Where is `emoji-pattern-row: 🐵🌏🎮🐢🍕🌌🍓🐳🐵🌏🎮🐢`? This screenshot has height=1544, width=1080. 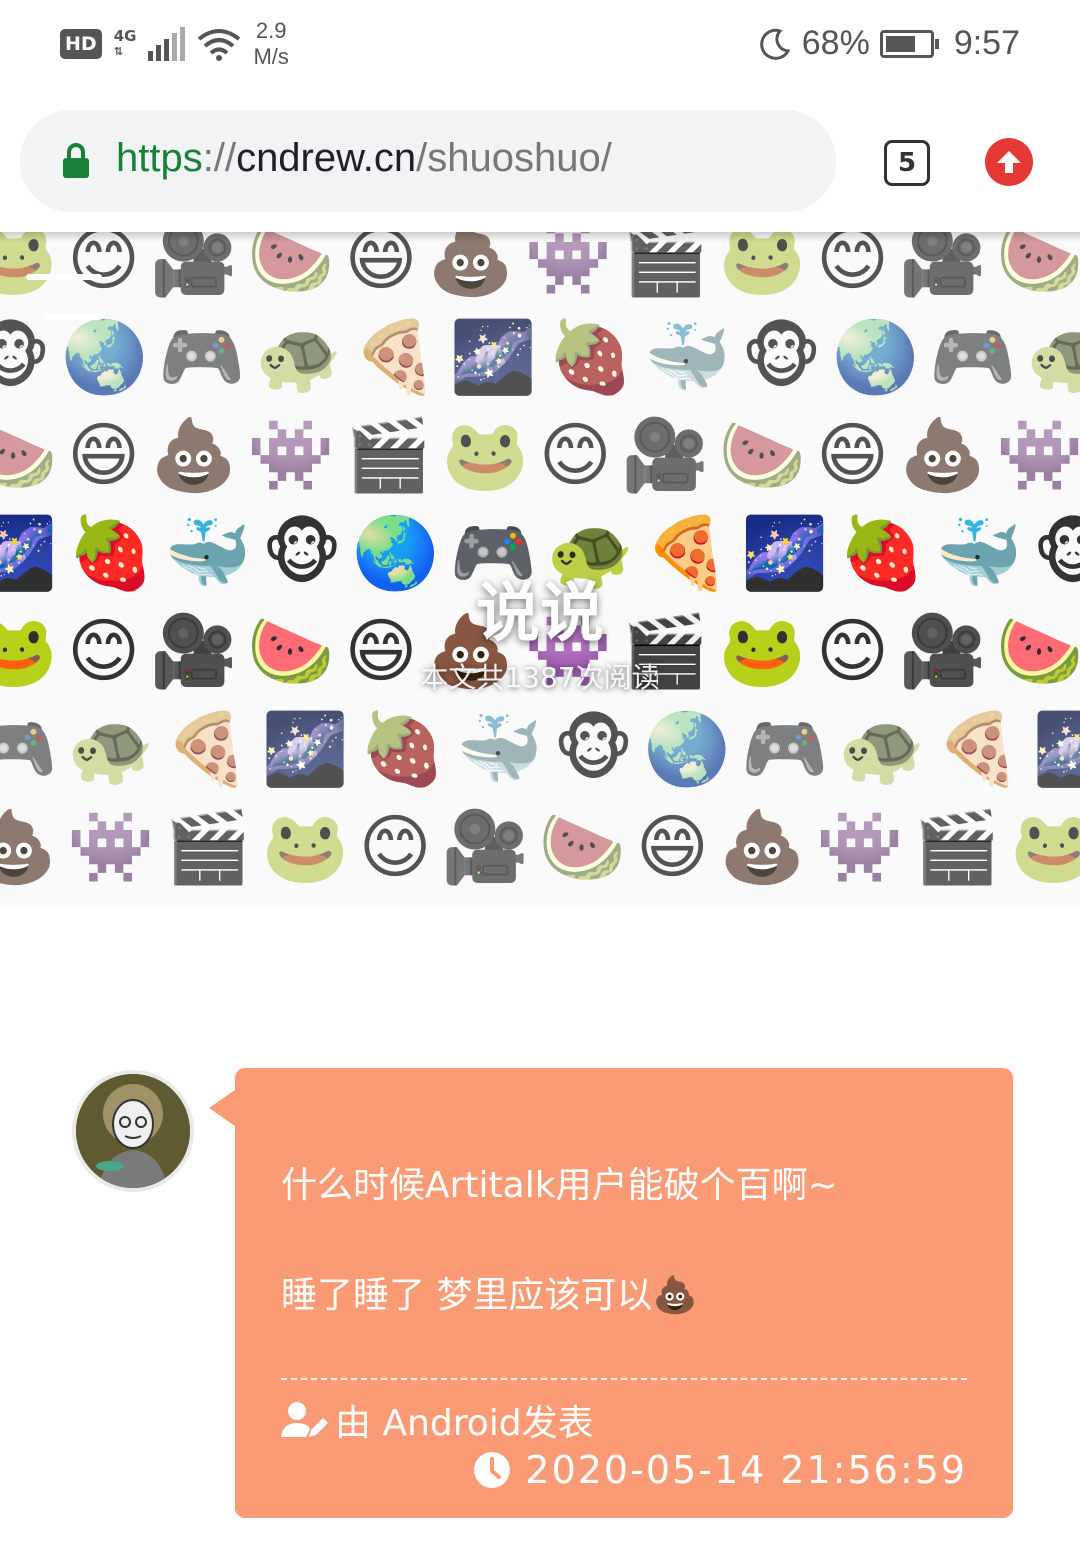
emoji-pattern-row: 🐵🌏🎮🐢🍕🌌🍓🐳🐵🌏🎮🐢 is located at coordinates (540, 357).